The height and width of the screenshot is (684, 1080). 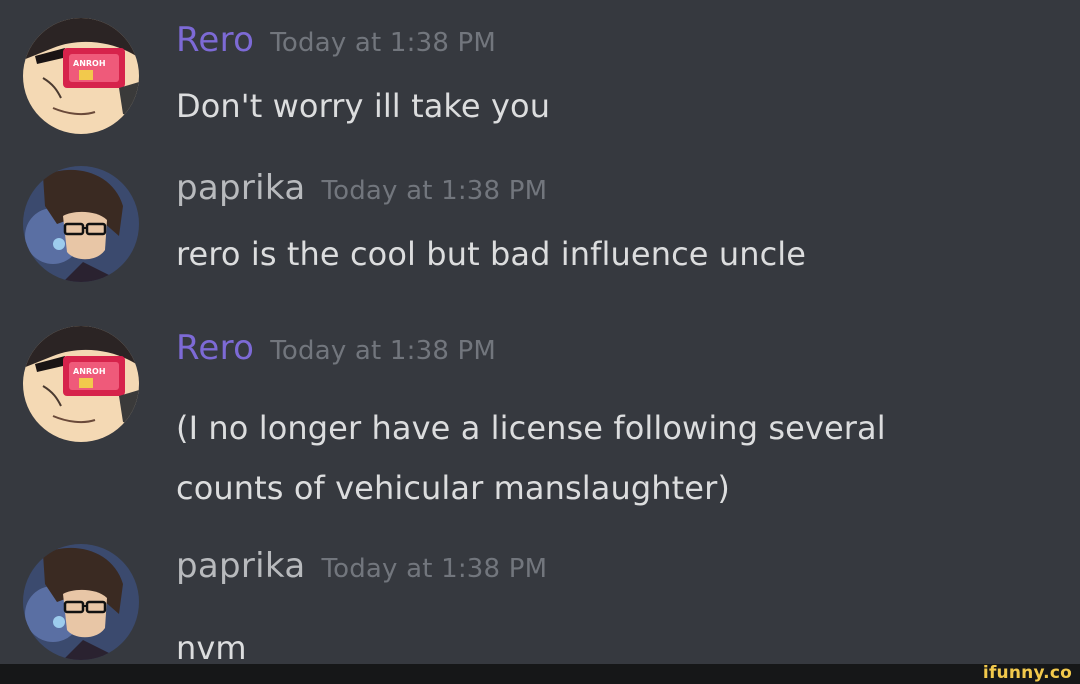 I want to click on watermark-bar: ifunny.co, so click(x=540, y=673).